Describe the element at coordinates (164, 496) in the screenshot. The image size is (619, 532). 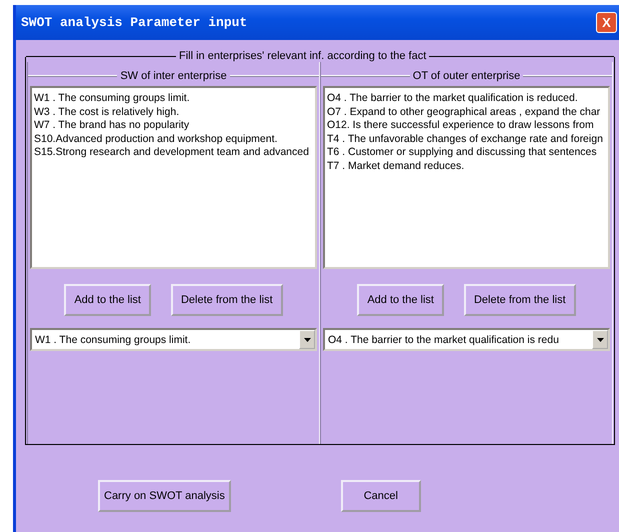
I see `analyze-button: Carry on SWOT analysis` at that location.